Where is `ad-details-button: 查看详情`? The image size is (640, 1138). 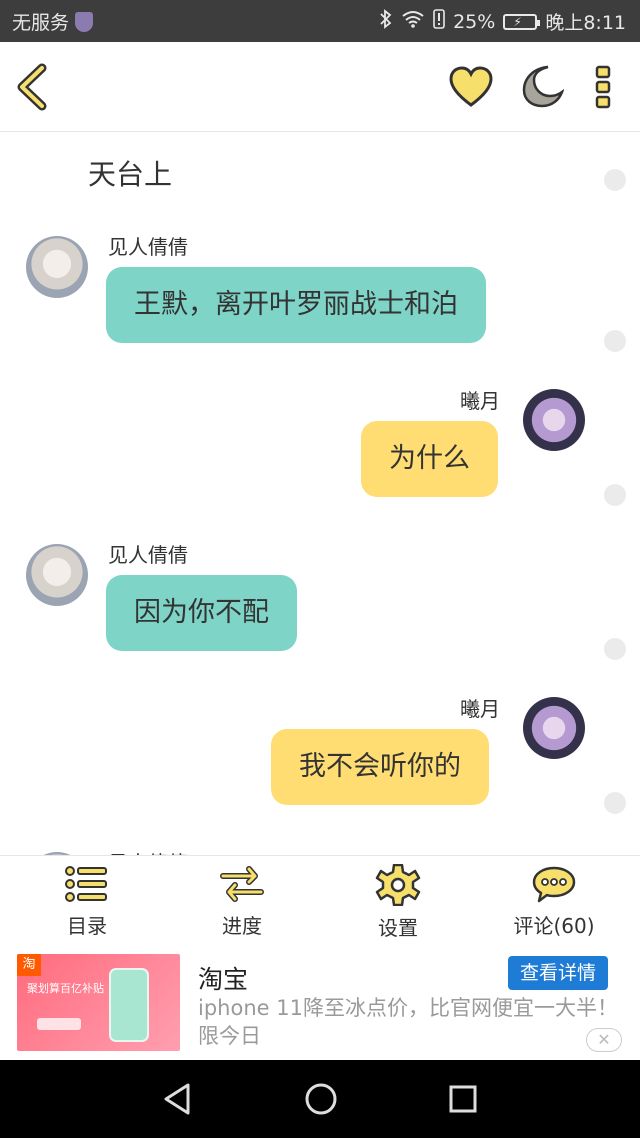 ad-details-button: 查看详情 is located at coordinates (558, 973).